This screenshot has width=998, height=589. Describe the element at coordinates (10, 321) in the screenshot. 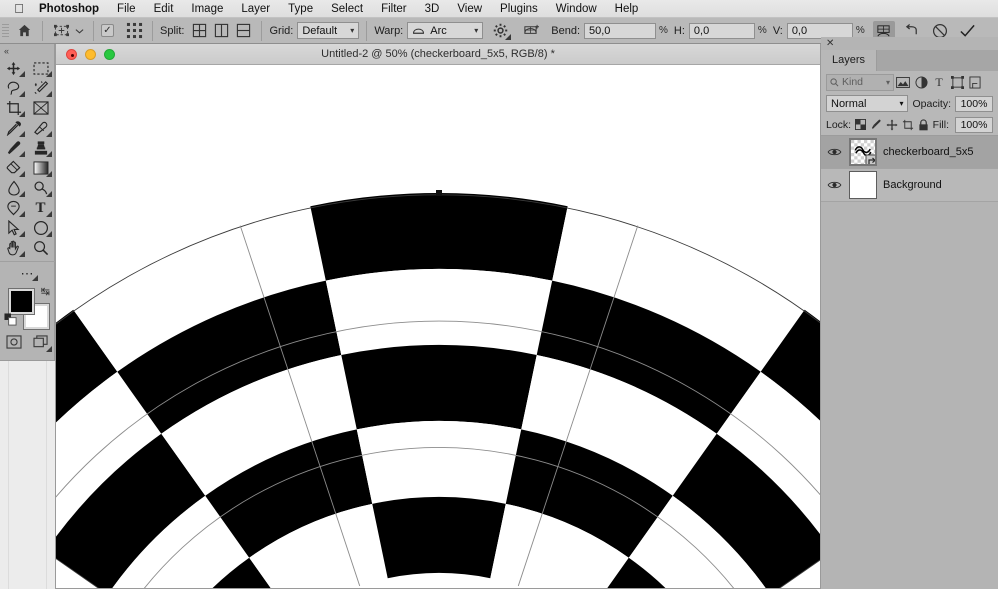

I see `default-colors-icon` at that location.